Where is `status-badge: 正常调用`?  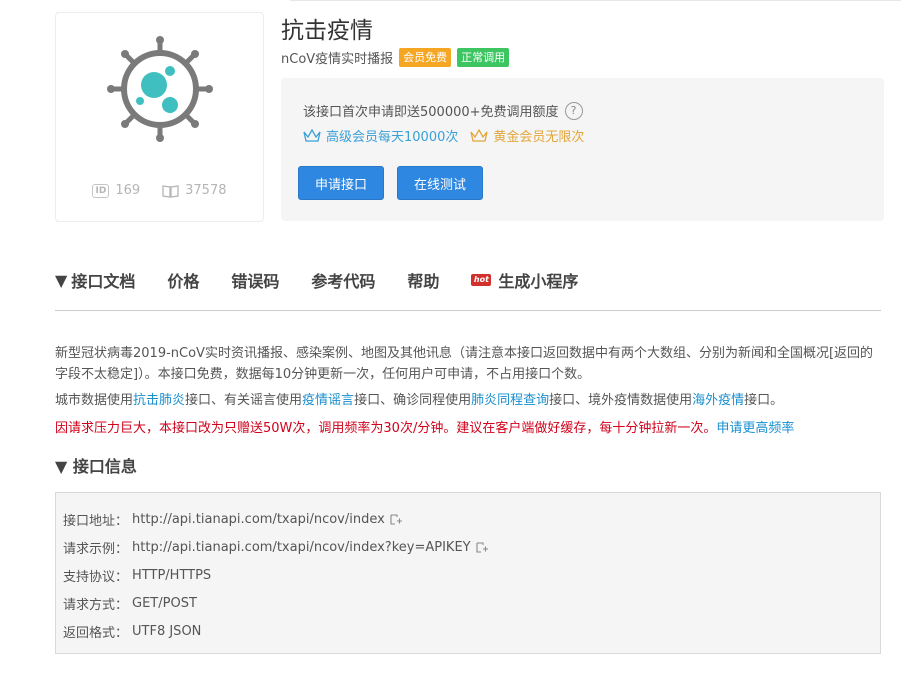 status-badge: 正常调用 is located at coordinates (483, 57).